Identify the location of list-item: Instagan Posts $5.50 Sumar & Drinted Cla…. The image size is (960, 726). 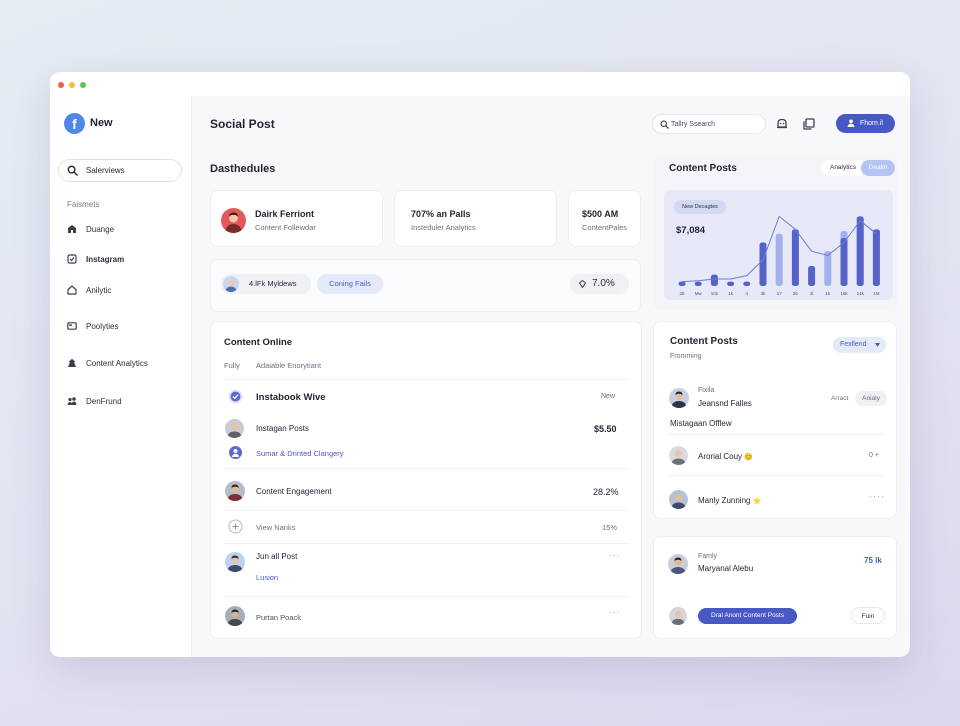
(427, 440).